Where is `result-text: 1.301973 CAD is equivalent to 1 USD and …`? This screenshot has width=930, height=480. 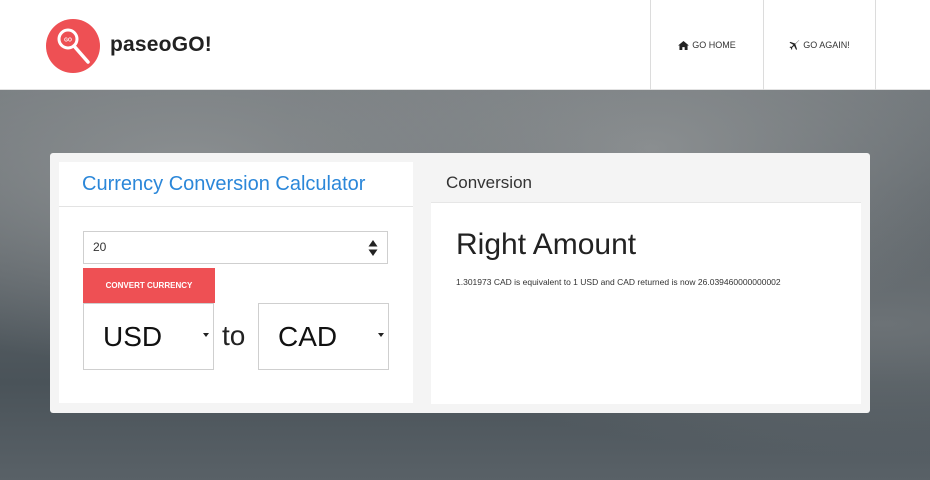 result-text: 1.301973 CAD is equivalent to 1 USD and … is located at coordinates (618, 282).